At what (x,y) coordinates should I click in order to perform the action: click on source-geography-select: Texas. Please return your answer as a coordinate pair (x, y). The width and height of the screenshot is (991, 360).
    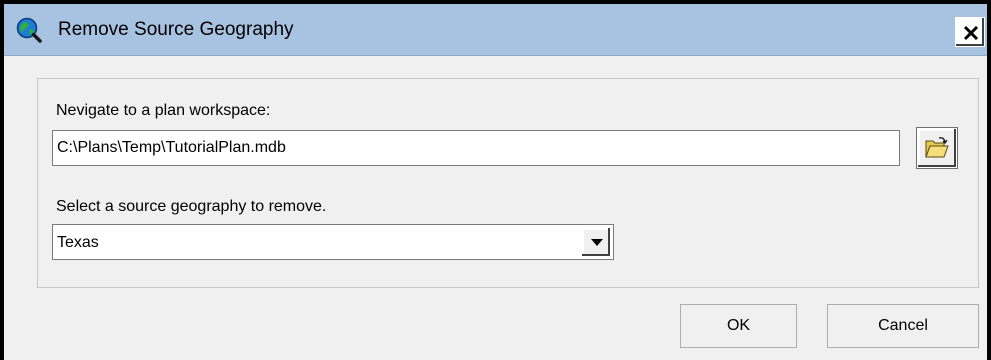
    Looking at the image, I should click on (333, 242).